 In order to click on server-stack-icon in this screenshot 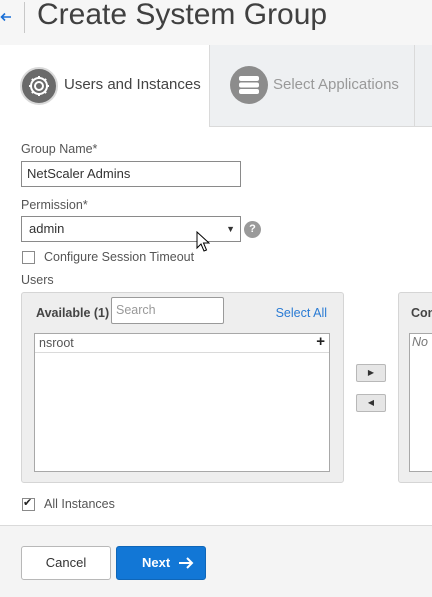, I will do `click(249, 85)`.